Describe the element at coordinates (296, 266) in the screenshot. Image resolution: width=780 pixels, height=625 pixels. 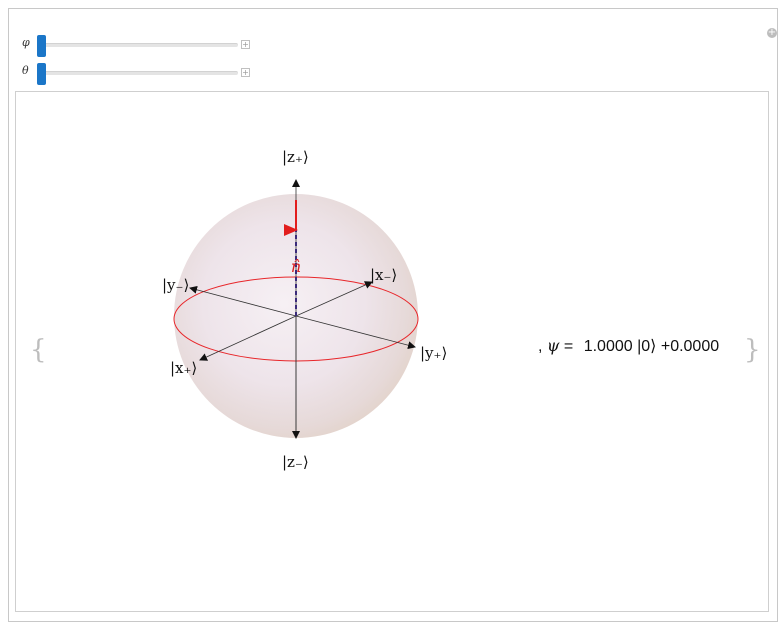
I see `n-hat-label: n̂` at that location.